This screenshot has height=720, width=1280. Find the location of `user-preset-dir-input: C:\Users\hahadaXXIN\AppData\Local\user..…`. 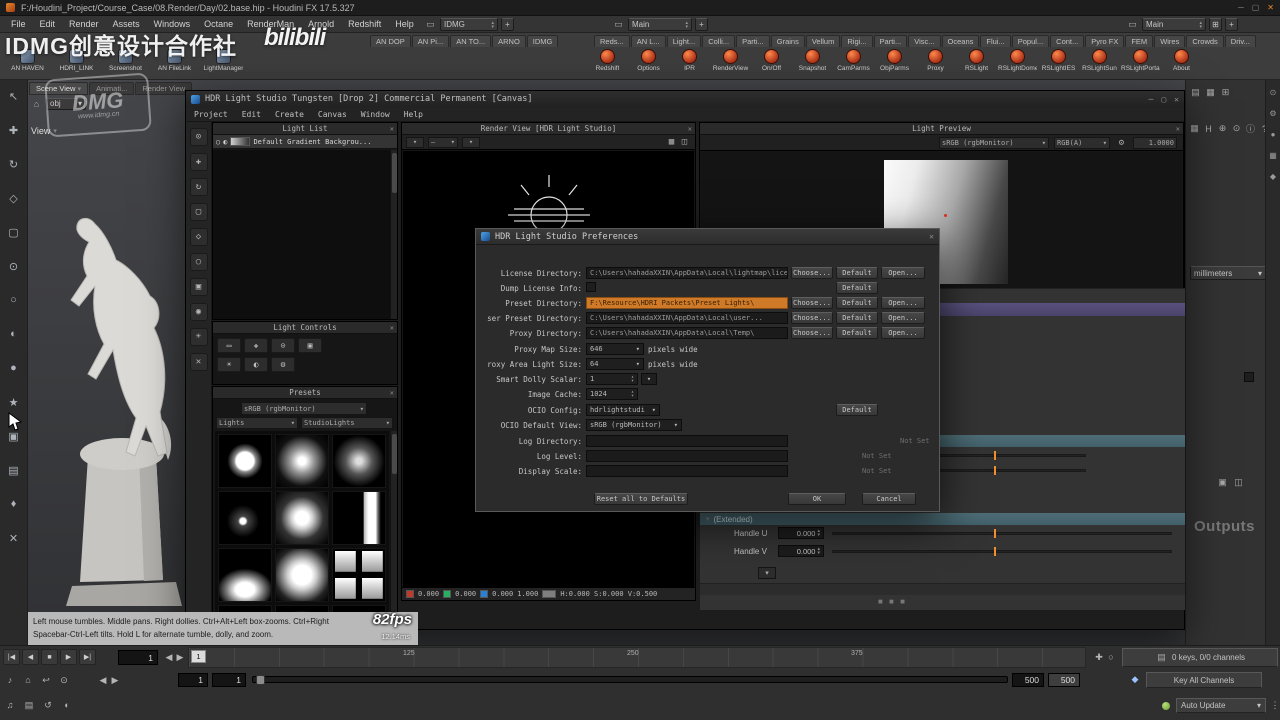

user-preset-dir-input: C:\Users\hahadaXXIN\AppData\Local\user..… is located at coordinates (687, 318).